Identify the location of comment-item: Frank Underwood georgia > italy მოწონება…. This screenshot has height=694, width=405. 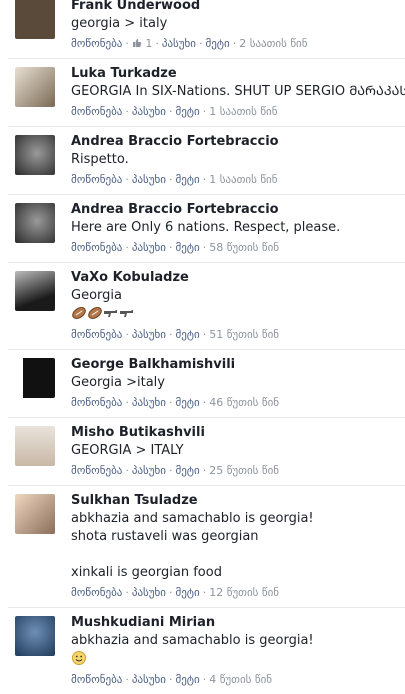
(206, 29).